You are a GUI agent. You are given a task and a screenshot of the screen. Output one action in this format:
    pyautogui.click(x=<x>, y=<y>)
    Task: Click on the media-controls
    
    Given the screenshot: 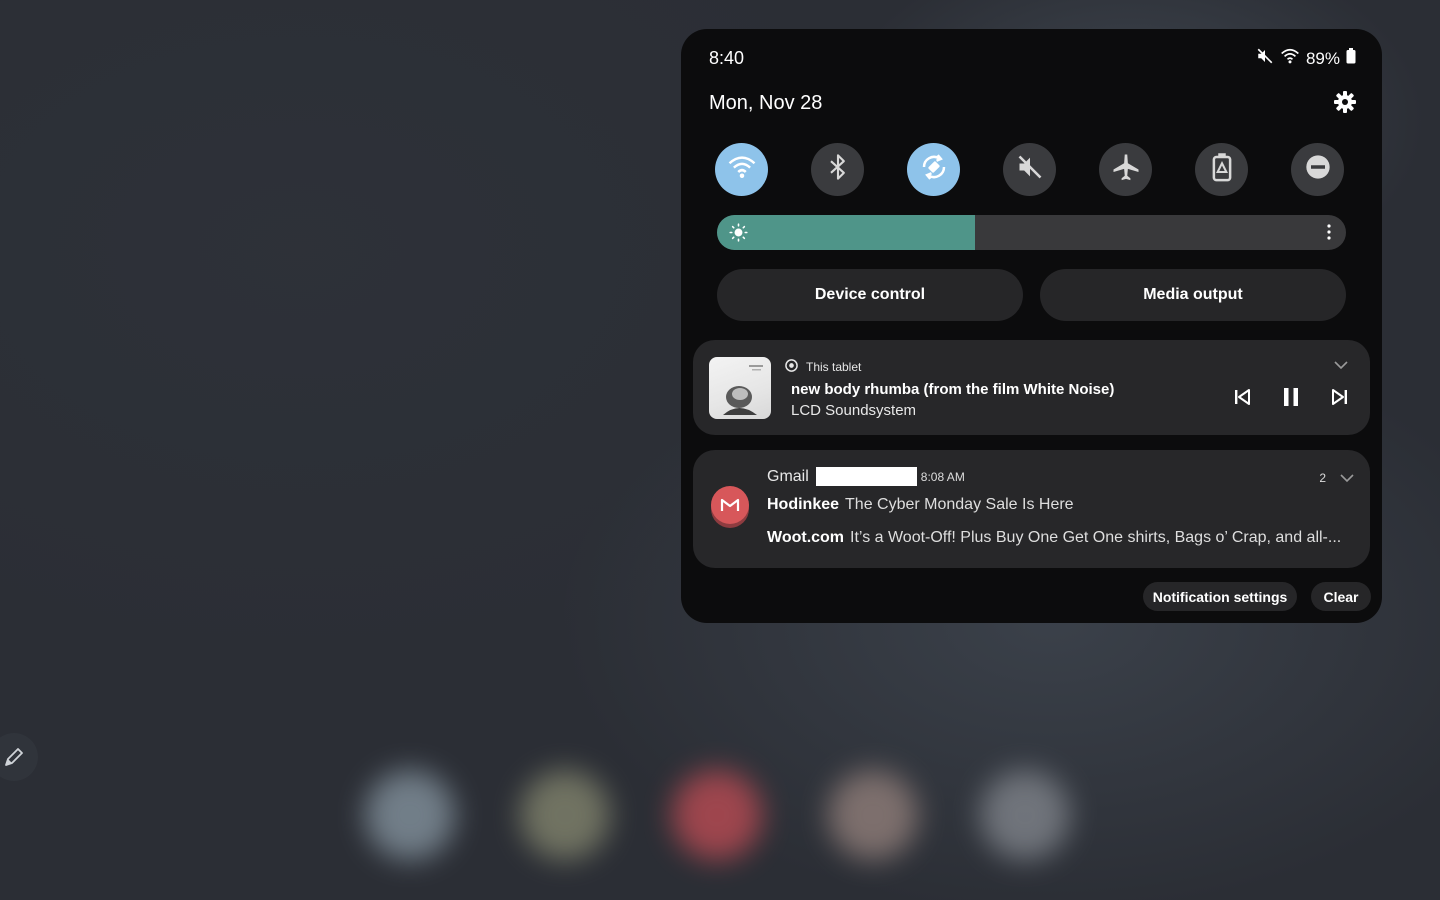 What is the action you would take?
    pyautogui.click(x=1291, y=397)
    